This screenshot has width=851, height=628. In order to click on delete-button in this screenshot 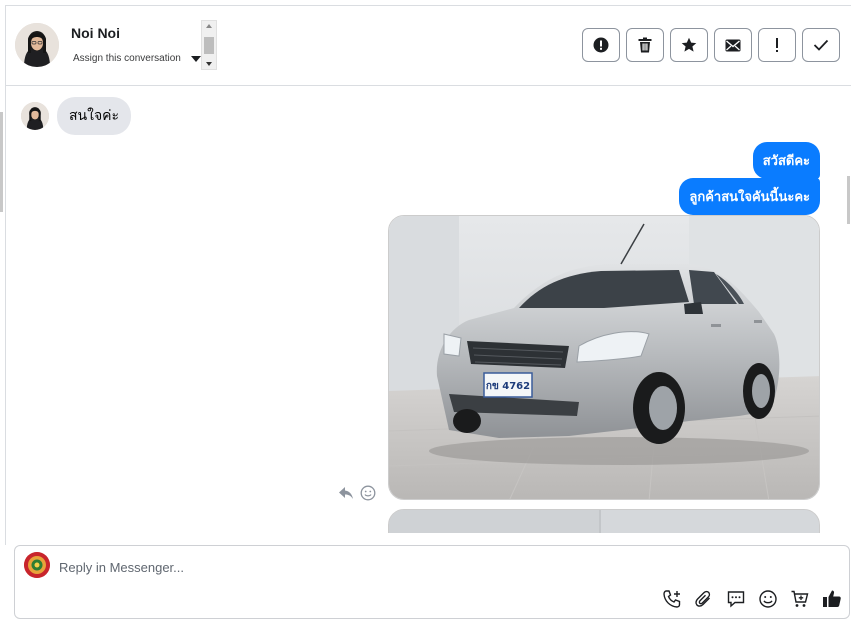, I will do `click(645, 45)`.